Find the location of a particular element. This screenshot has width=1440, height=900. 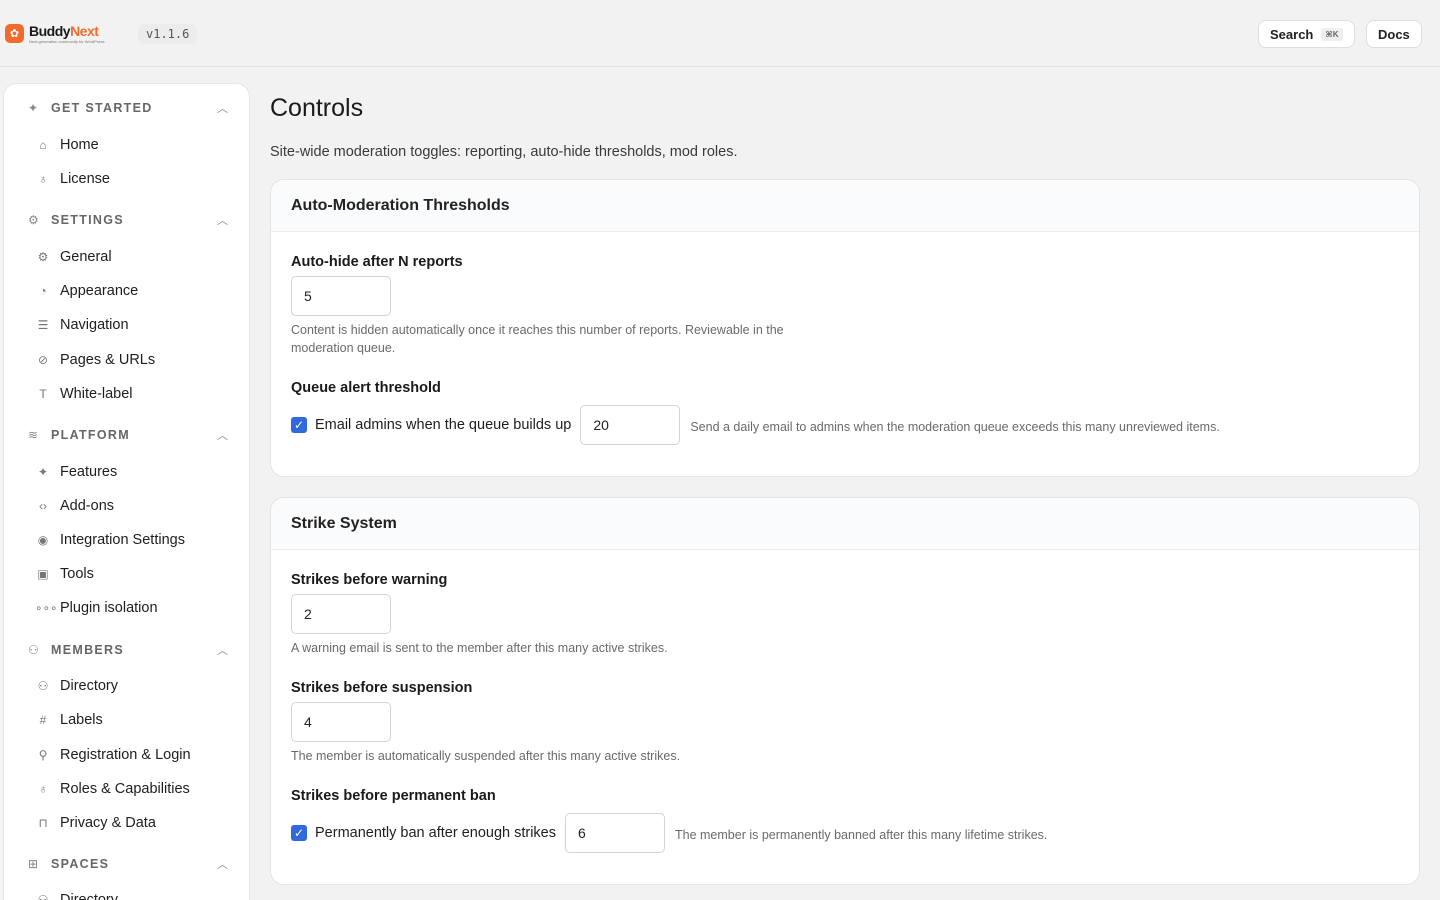

strikes-suspension-input is located at coordinates (341, 722).